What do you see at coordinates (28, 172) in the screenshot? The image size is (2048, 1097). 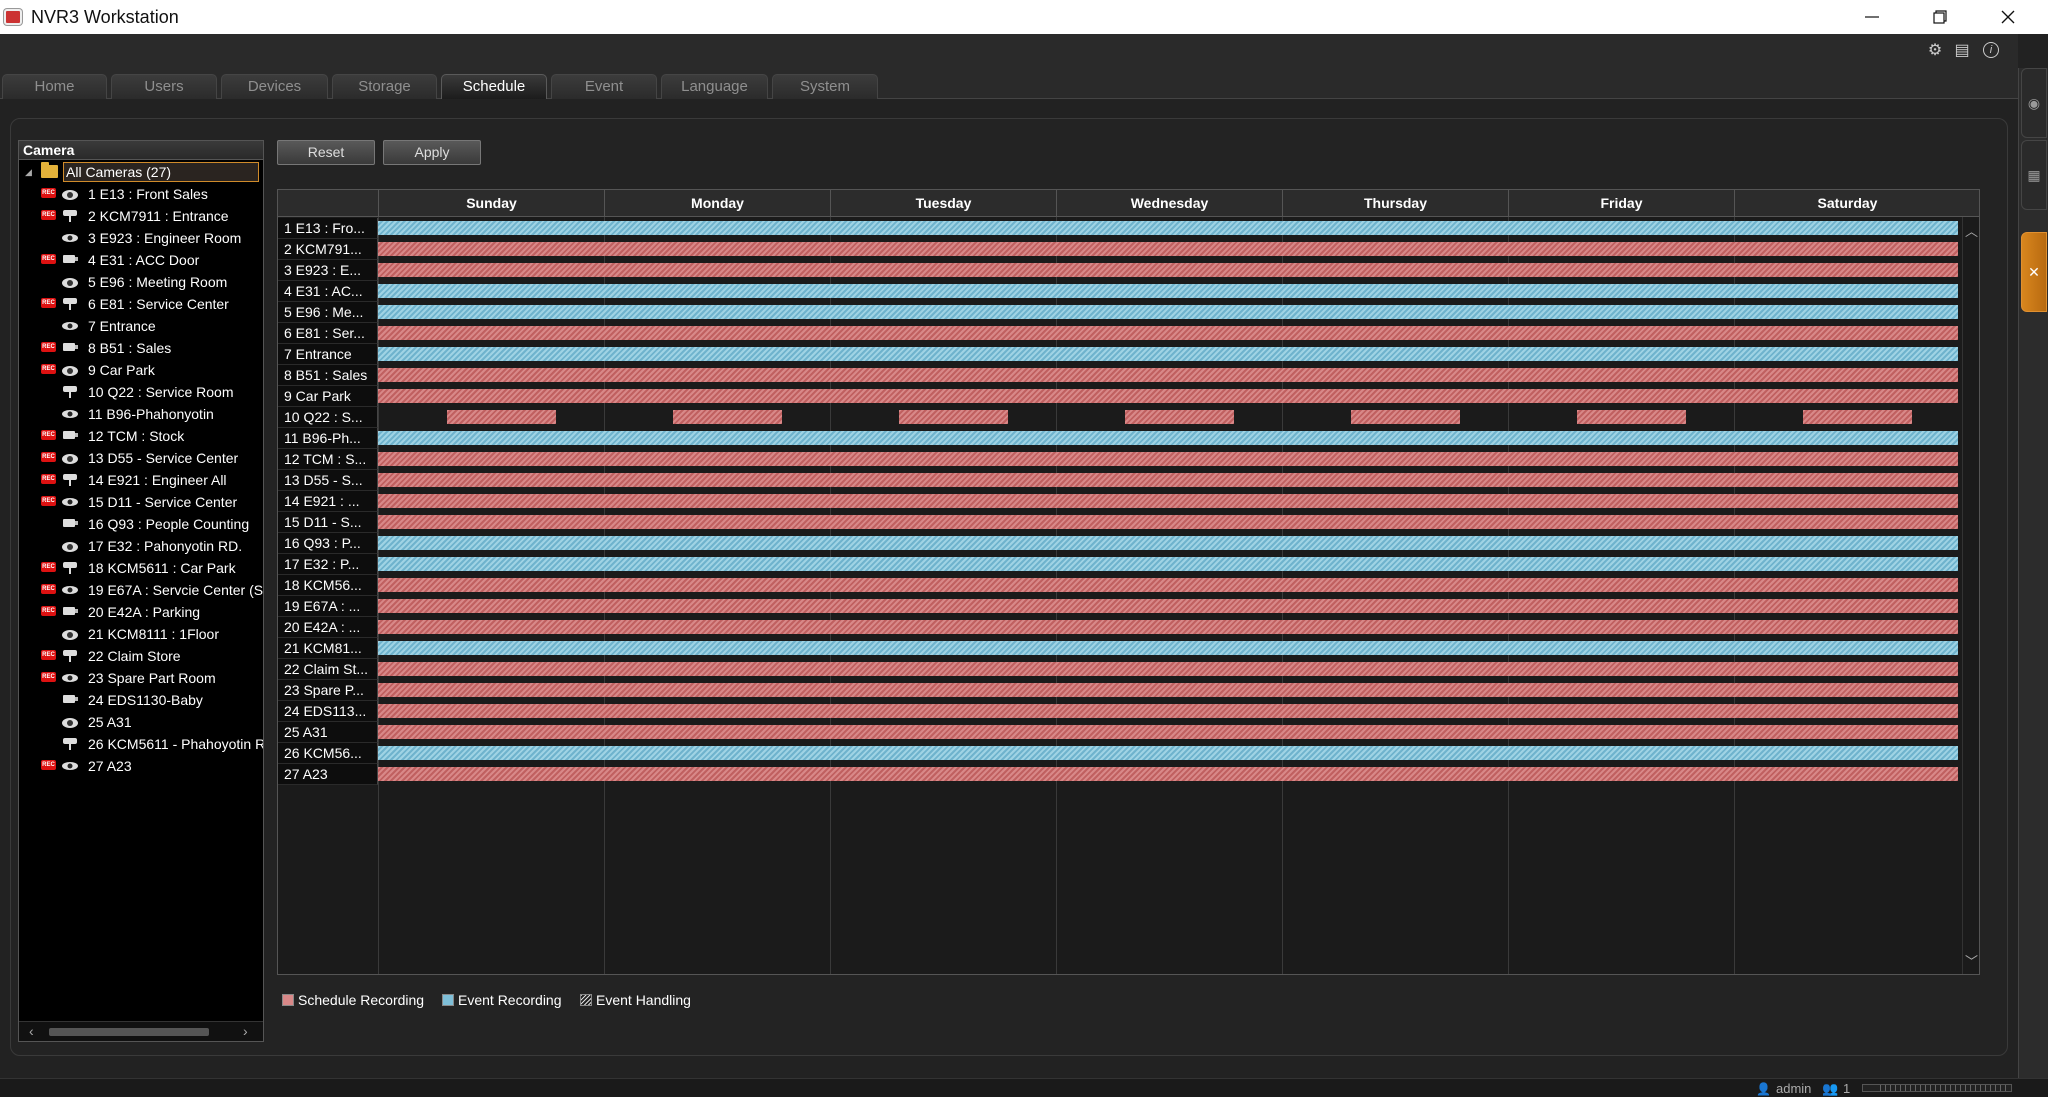 I see `expand-arrow-icon: ◢` at bounding box center [28, 172].